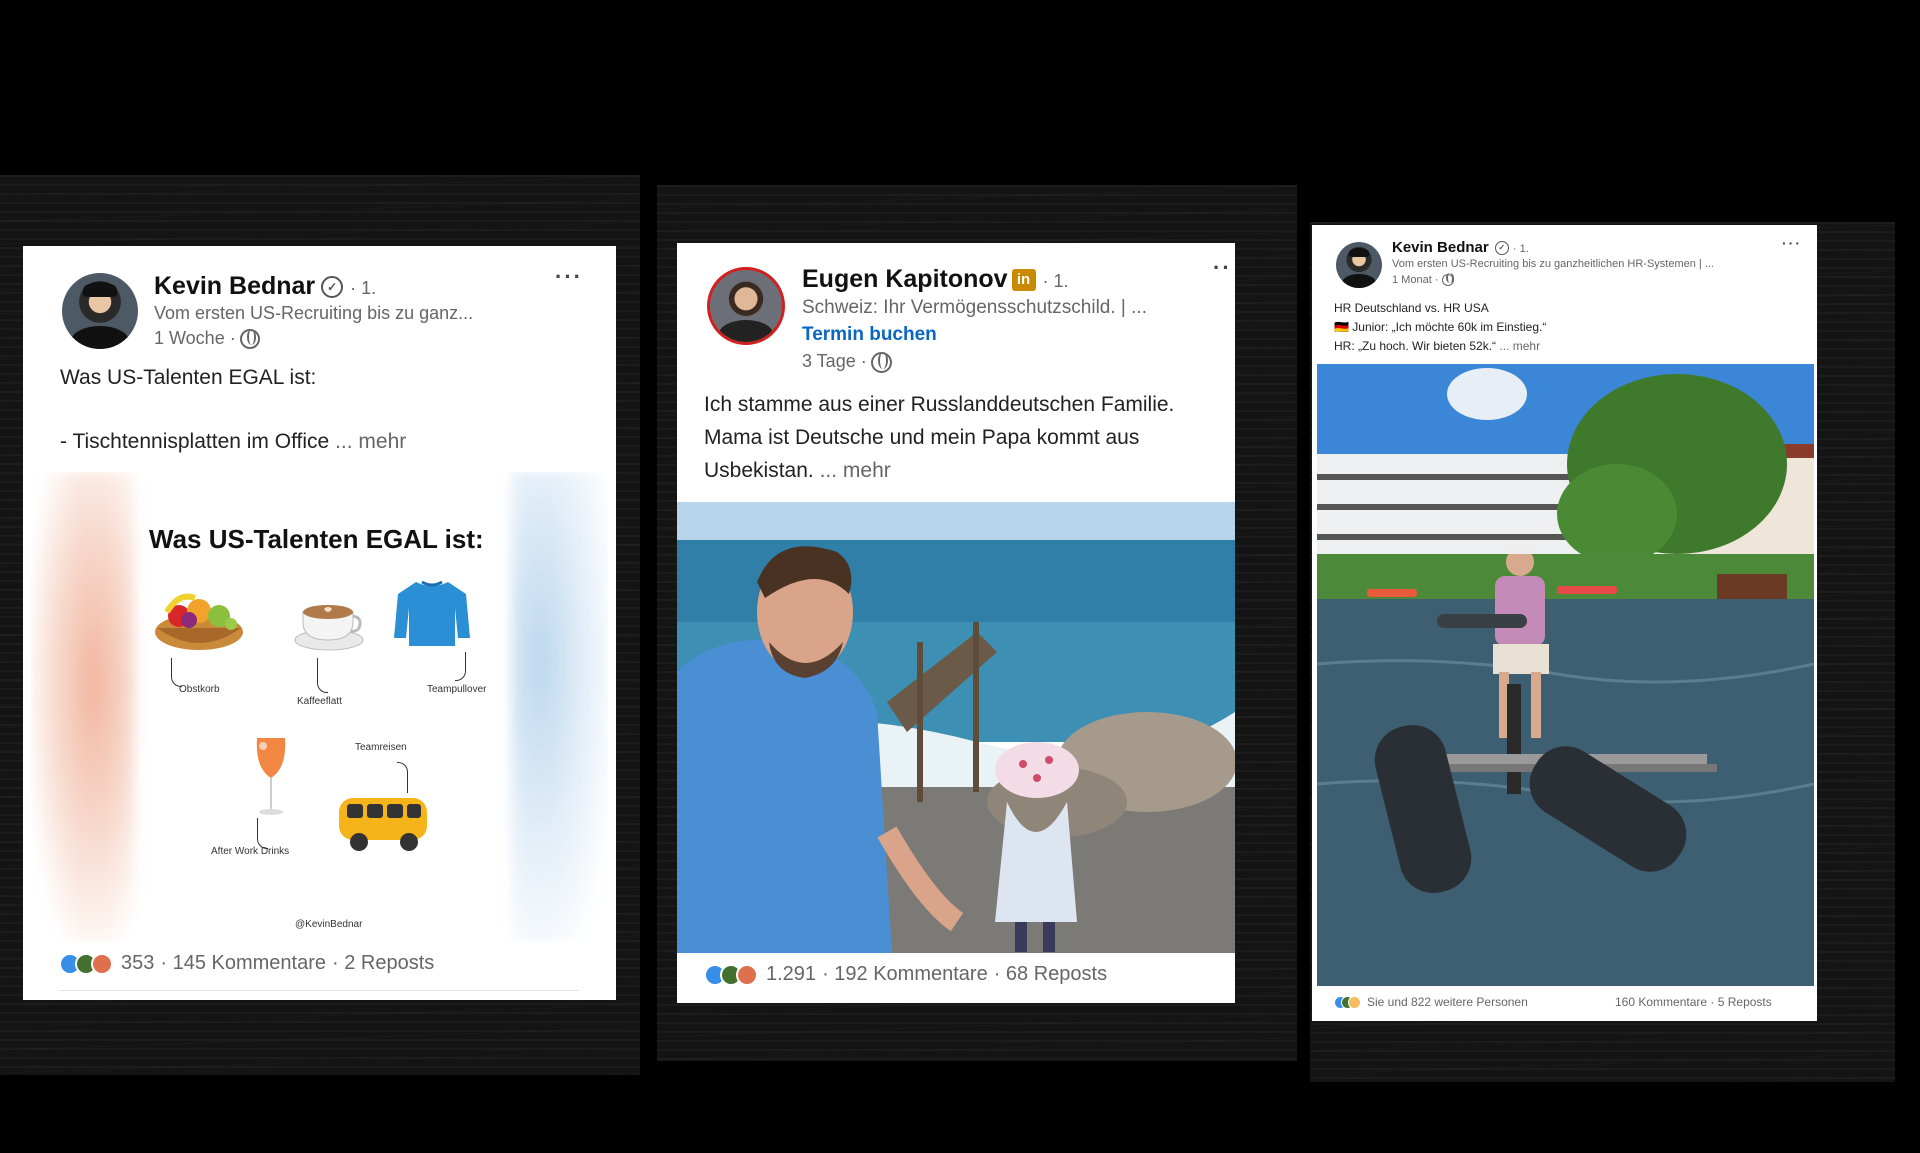  Describe the element at coordinates (137, 963) in the screenshot. I see `reaction-count: 353` at that location.